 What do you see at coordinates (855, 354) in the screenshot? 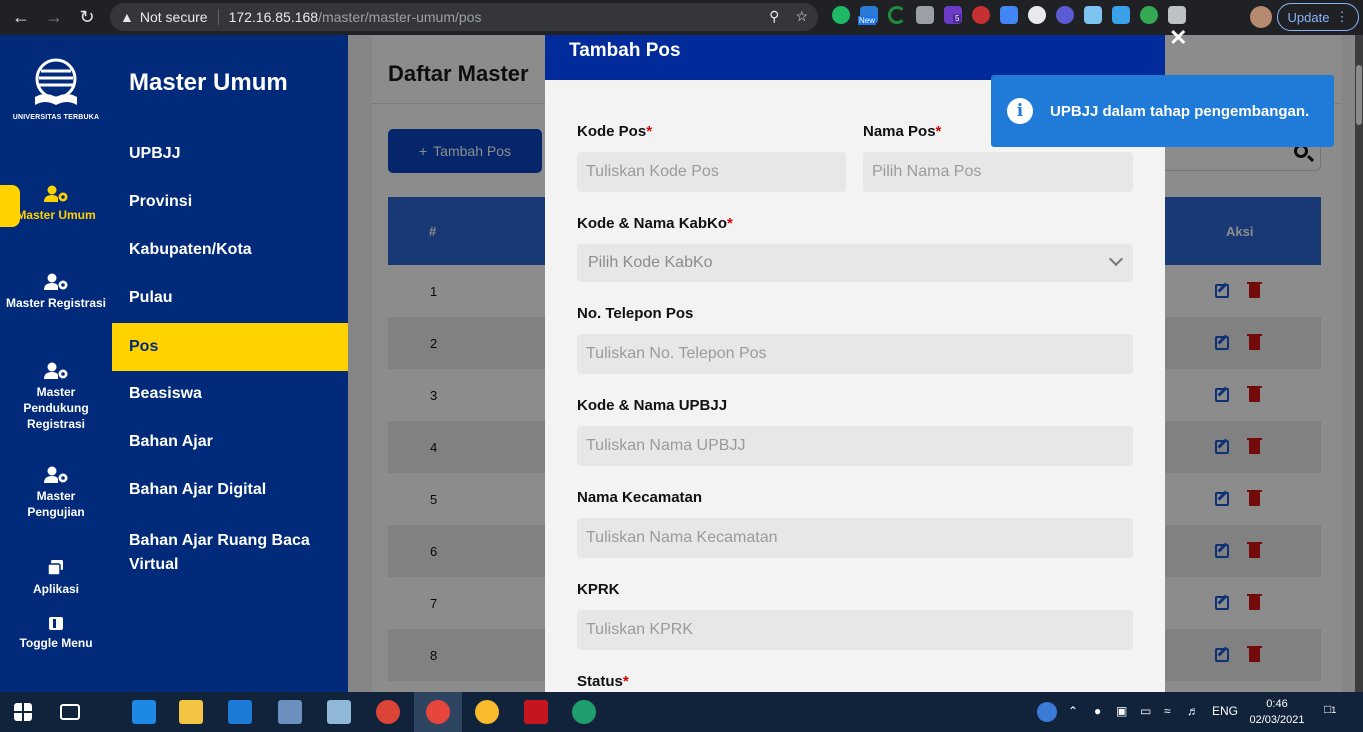
I see `telepon-input` at bounding box center [855, 354].